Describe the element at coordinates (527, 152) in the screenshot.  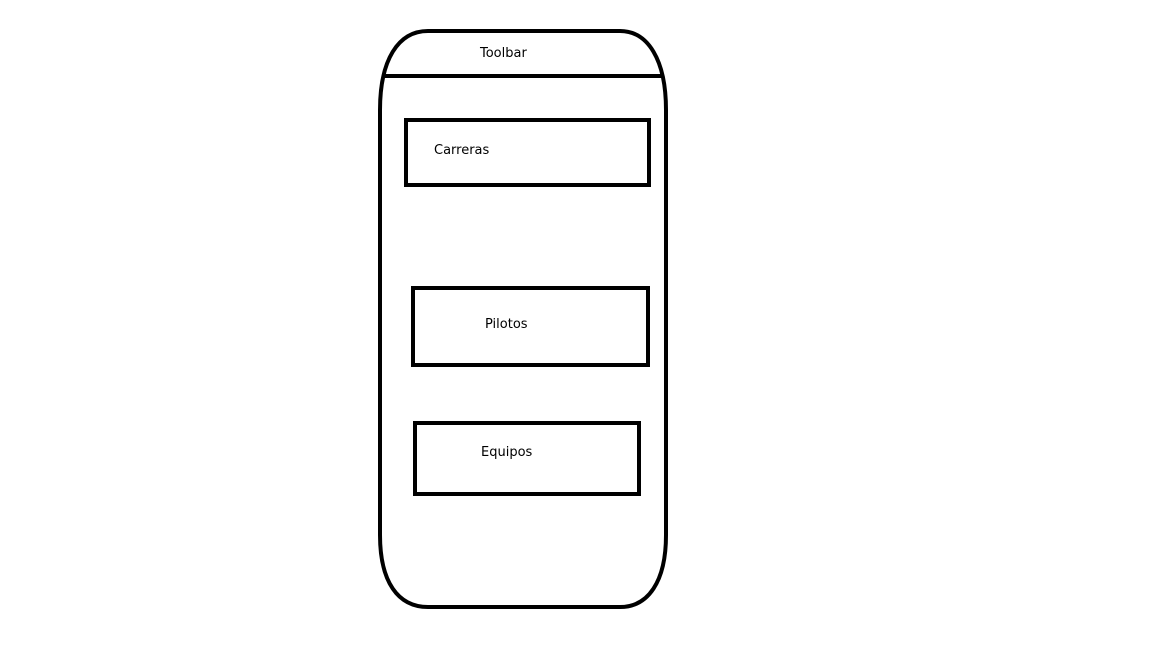
I see `carreras-button: Carreras` at that location.